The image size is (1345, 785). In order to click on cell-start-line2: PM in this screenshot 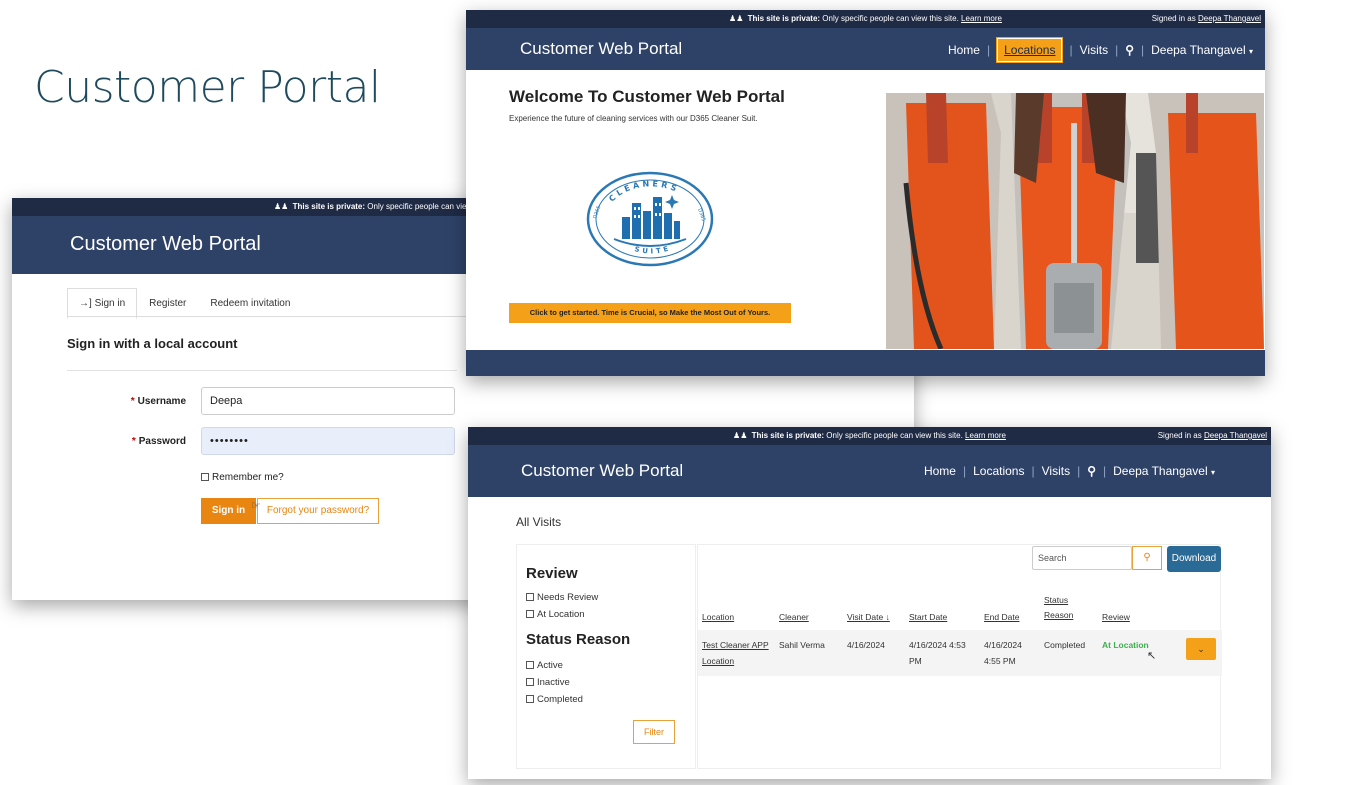, I will do `click(915, 661)`.